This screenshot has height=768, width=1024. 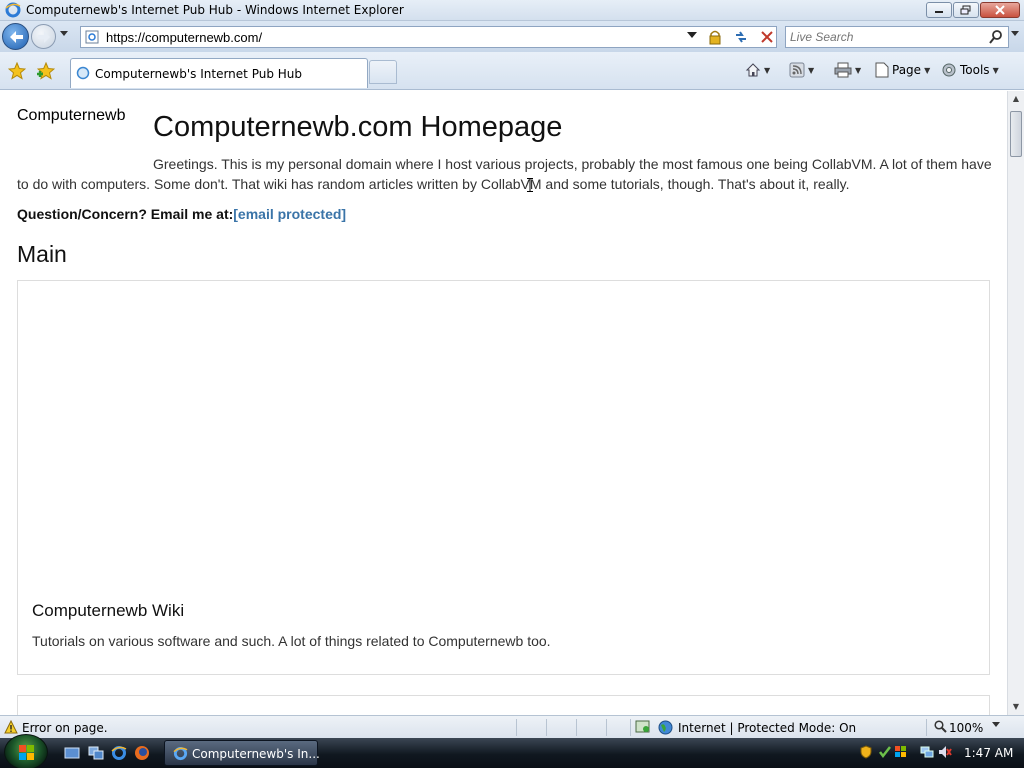 I want to click on rss-feed-icon, so click(x=797, y=70).